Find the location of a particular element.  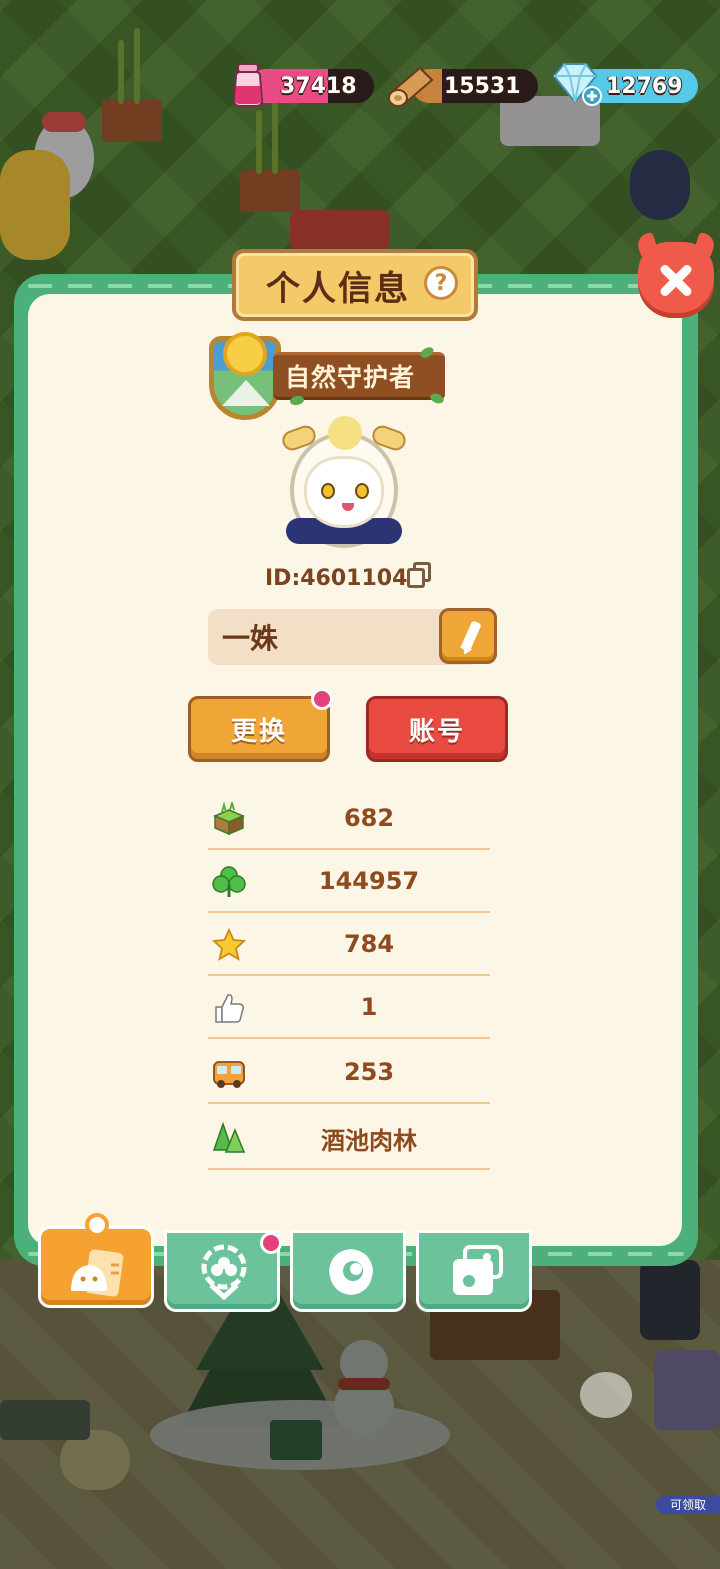

stat-row-star: 784 is located at coordinates (349, 945).